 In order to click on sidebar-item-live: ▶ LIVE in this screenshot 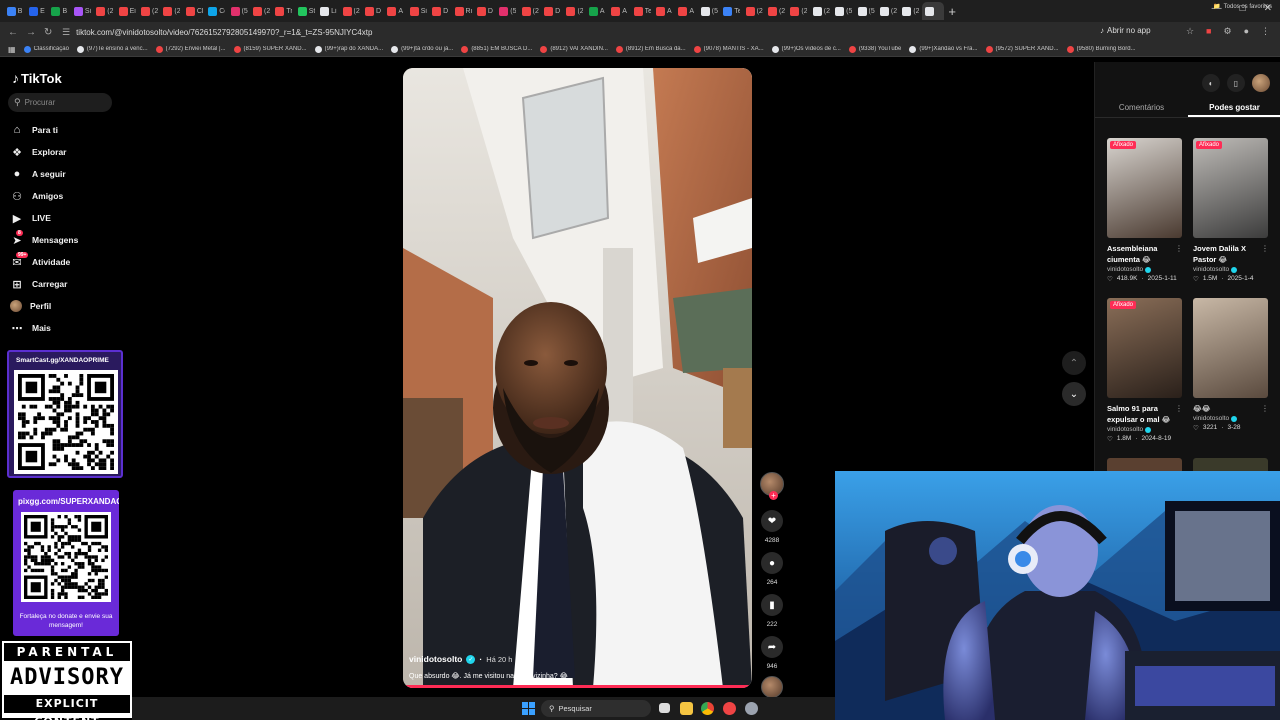, I will do `click(65, 218)`.